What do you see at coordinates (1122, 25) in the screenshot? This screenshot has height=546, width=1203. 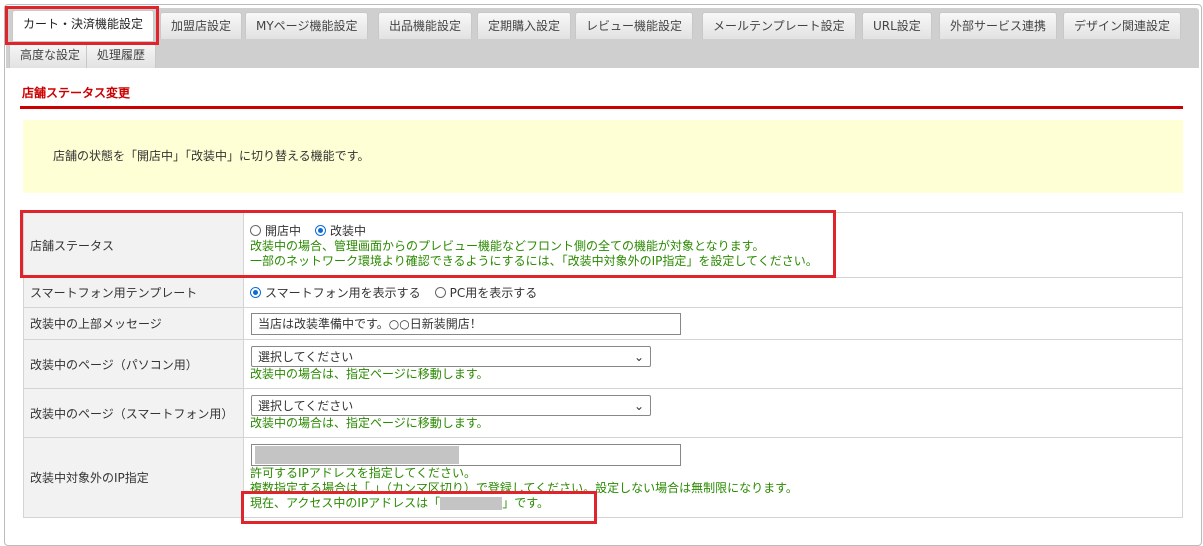 I see `tab-design: デザイン関連設定` at bounding box center [1122, 25].